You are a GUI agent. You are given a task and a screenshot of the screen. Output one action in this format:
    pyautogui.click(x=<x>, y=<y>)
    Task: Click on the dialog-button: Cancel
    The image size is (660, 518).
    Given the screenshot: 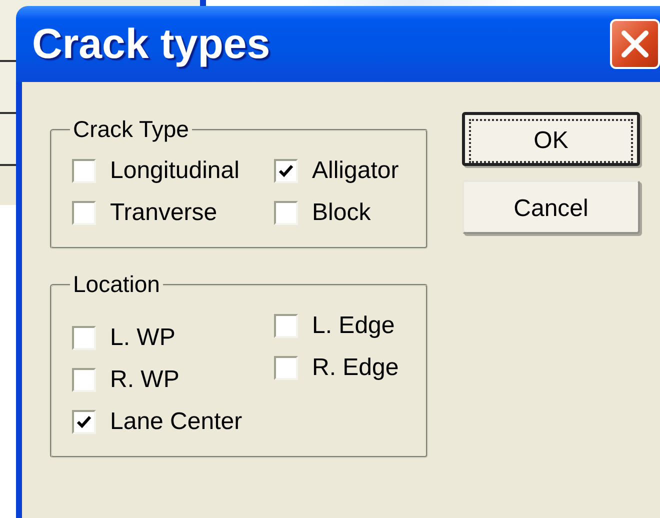 What is the action you would take?
    pyautogui.click(x=551, y=207)
    